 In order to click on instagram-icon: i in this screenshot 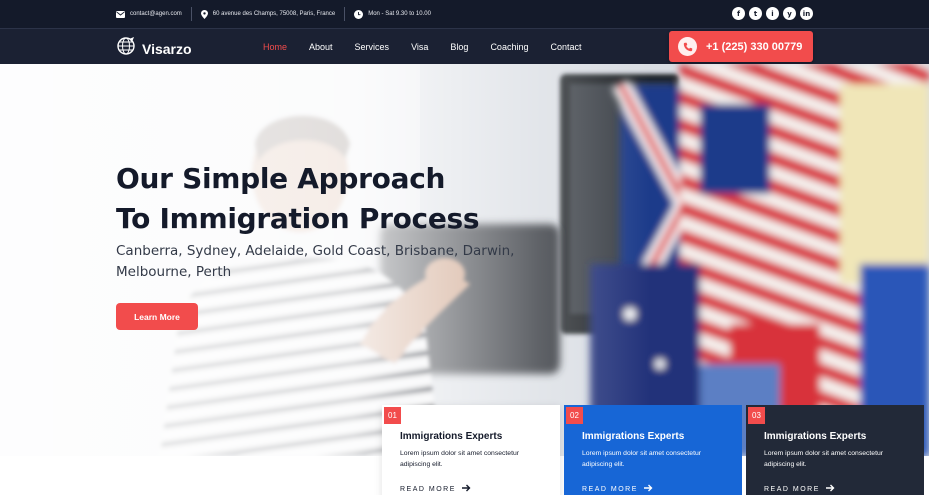, I will do `click(772, 13)`.